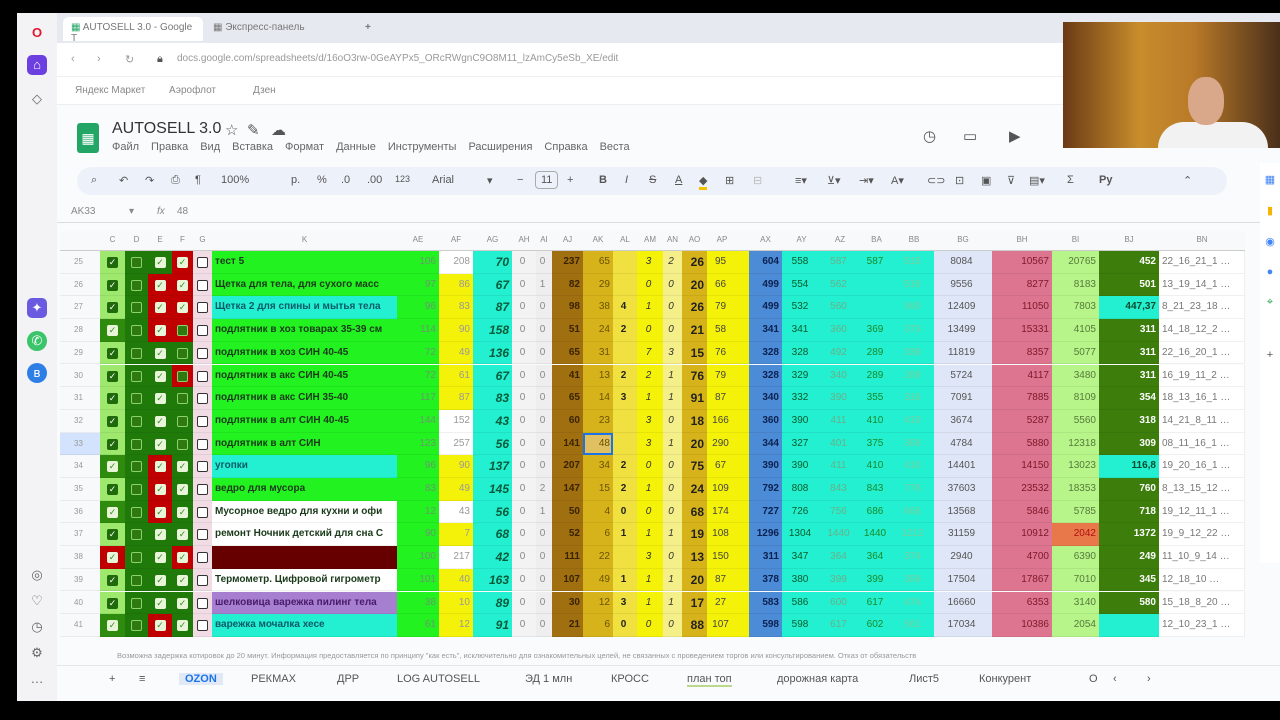 This screenshot has height=720, width=1280. What do you see at coordinates (986, 180) in the screenshot?
I see `chart-icon: ▣` at bounding box center [986, 180].